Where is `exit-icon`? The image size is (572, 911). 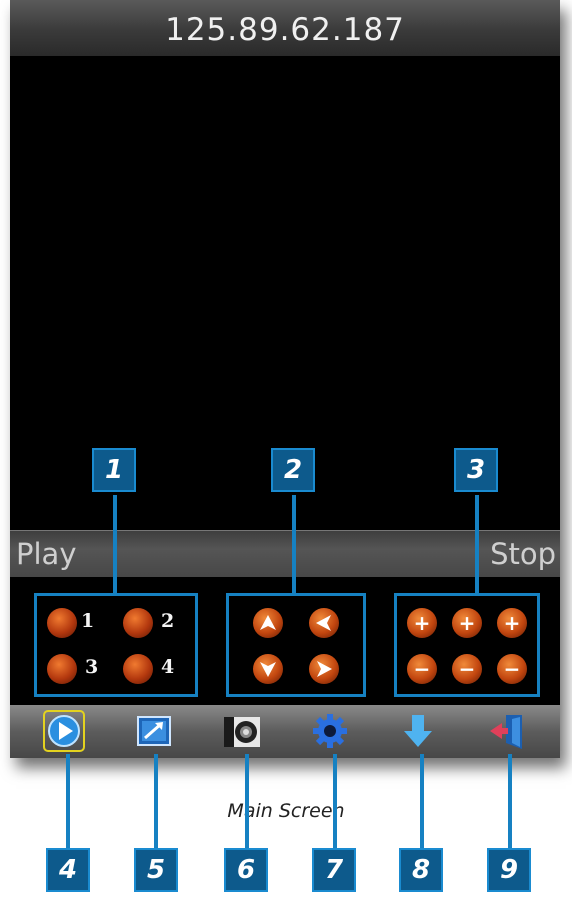
exit-icon is located at coordinates (506, 732).